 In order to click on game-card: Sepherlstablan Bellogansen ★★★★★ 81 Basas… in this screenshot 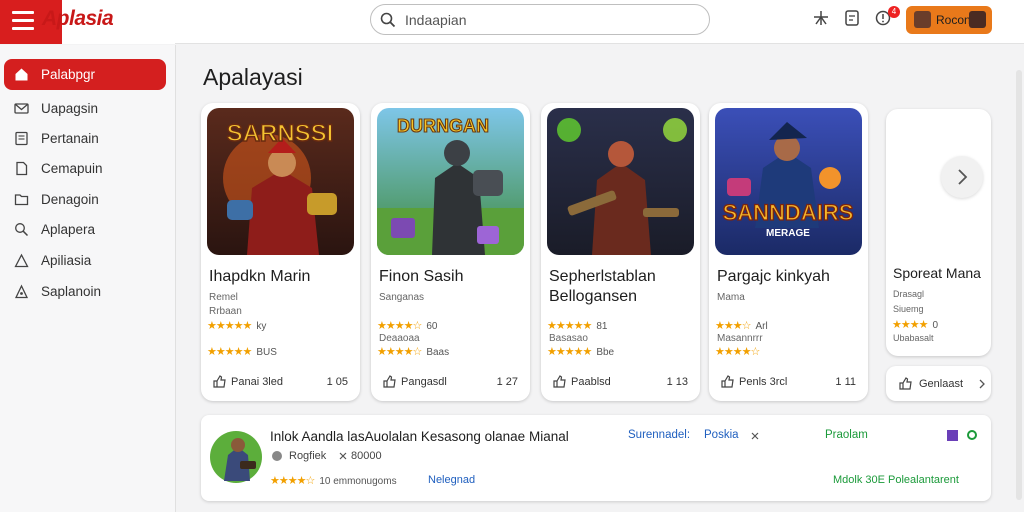, I will do `click(620, 252)`.